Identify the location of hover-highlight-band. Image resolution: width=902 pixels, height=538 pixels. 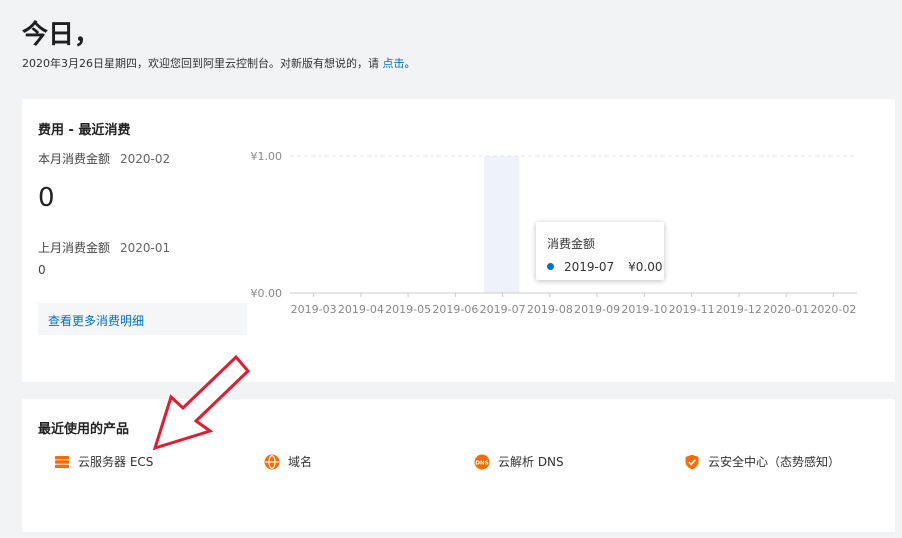
(502, 224).